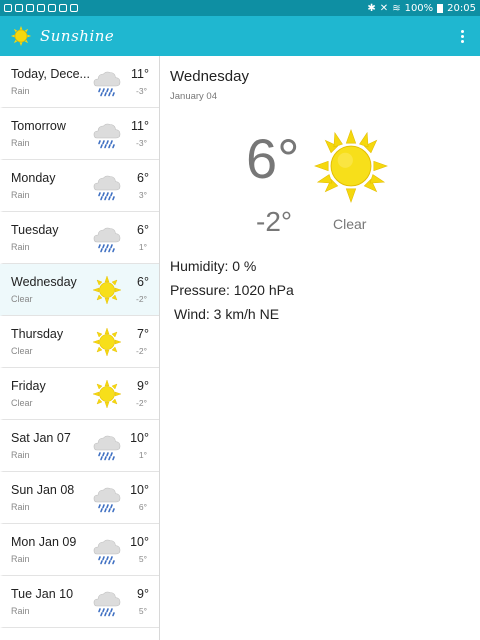  Describe the element at coordinates (28, 386) in the screenshot. I see `forecast-day: Friday` at that location.